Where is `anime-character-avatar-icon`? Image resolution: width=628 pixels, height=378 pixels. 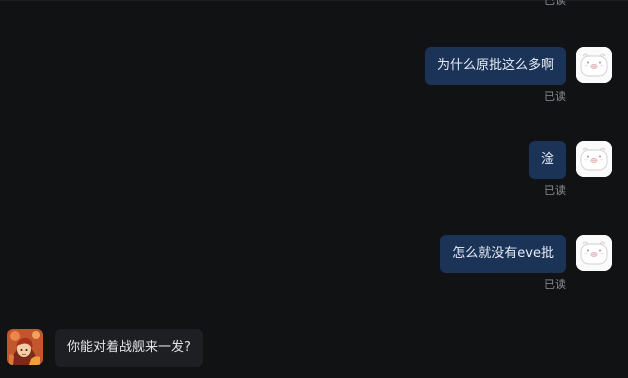
anime-character-avatar-icon is located at coordinates (25, 347).